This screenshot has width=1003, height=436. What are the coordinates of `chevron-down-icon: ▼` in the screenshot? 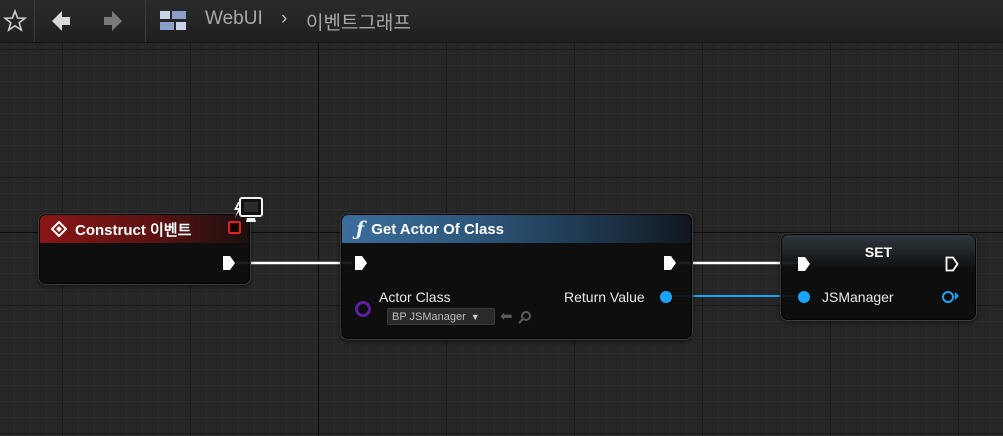 It's located at (475, 316).